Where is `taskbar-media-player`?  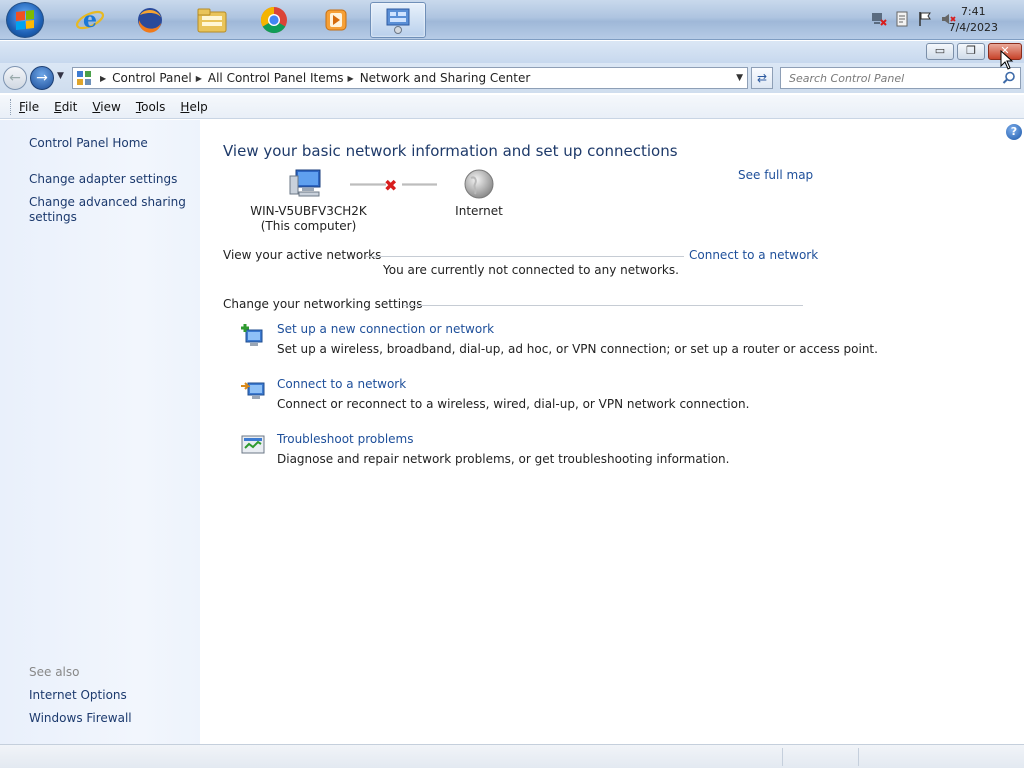 taskbar-media-player is located at coordinates (336, 20).